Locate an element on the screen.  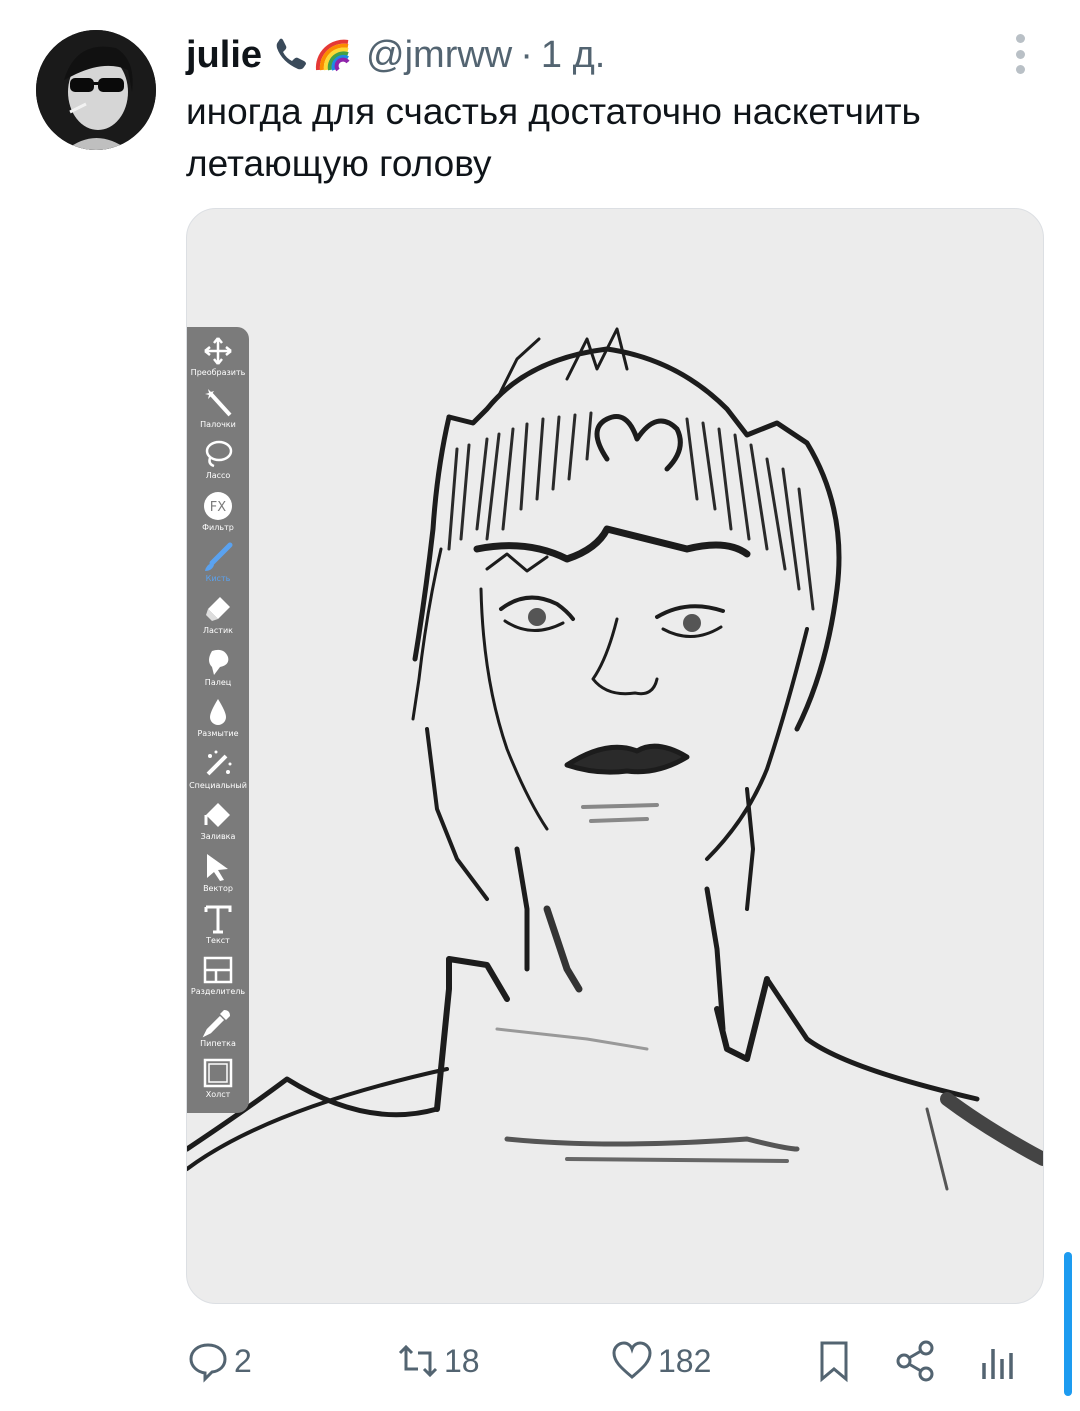
reply-button: 2 is located at coordinates (219, 1361).